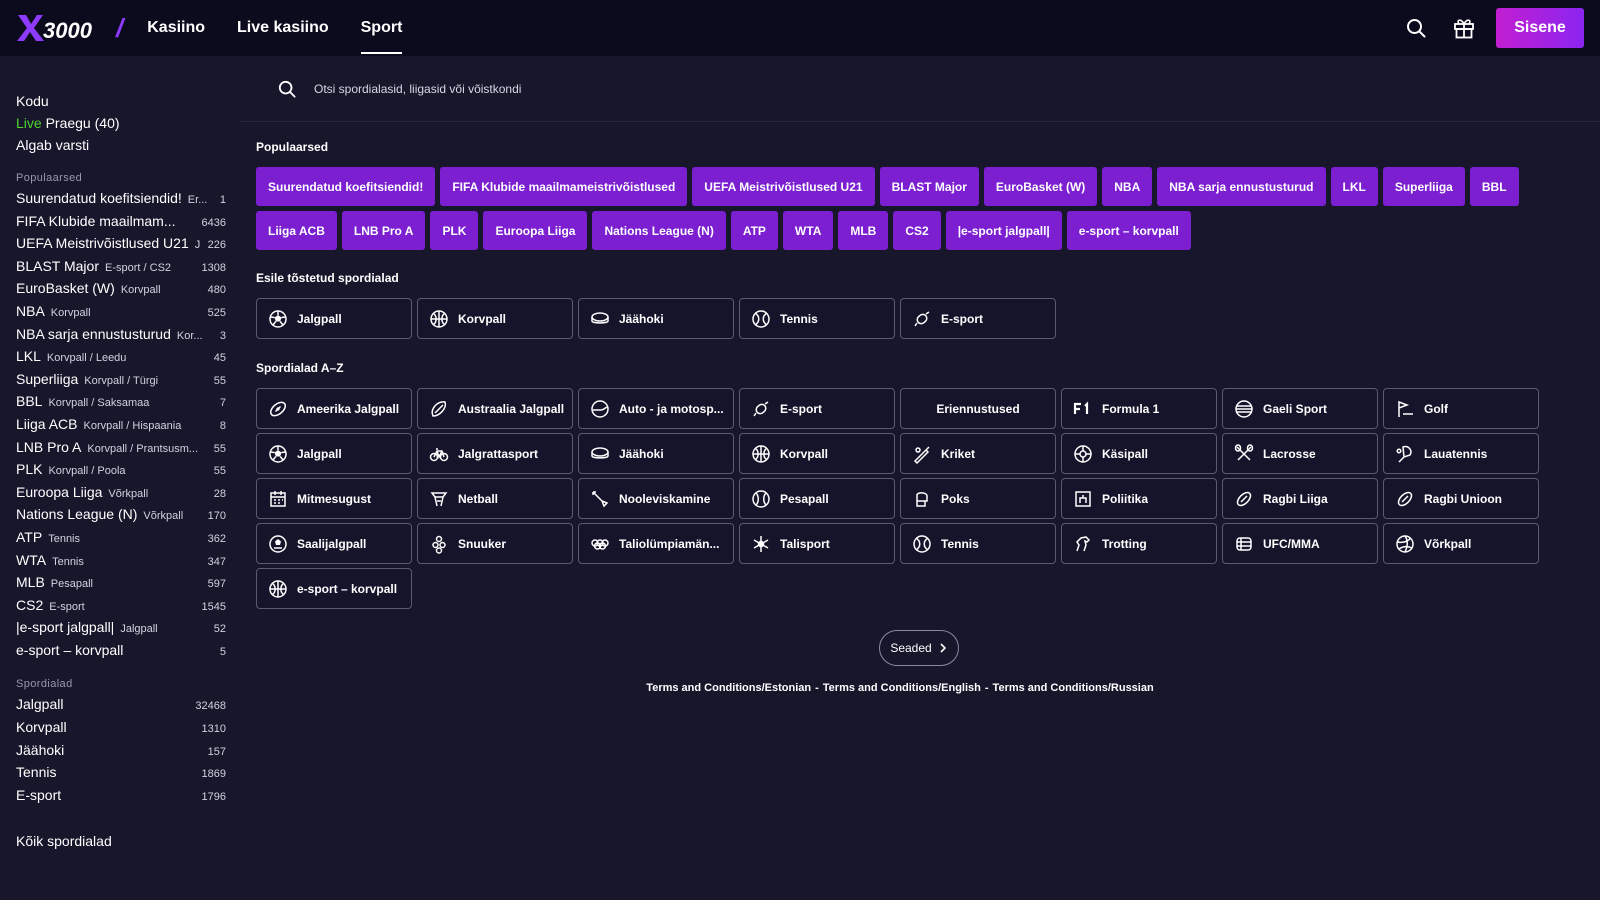  Describe the element at coordinates (454, 230) in the screenshot. I see `popular-league-chip: PLK` at that location.